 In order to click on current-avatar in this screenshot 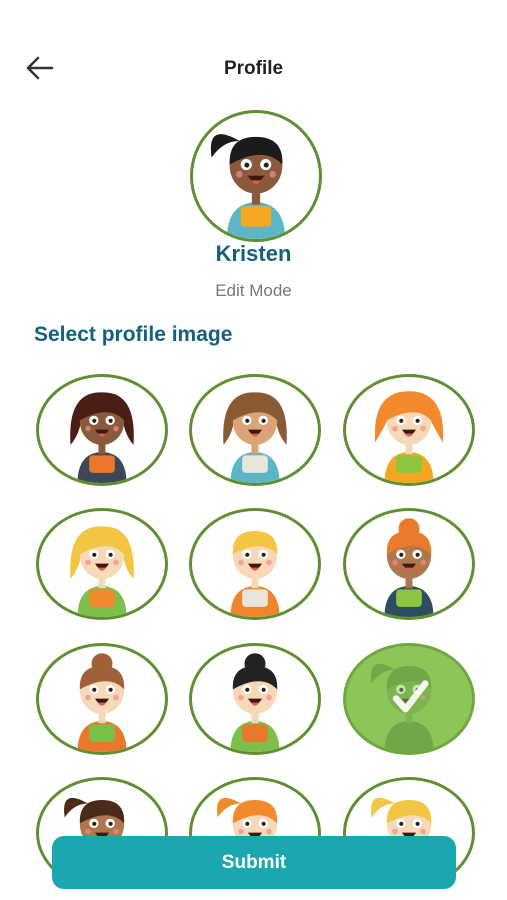, I will do `click(256, 176)`.